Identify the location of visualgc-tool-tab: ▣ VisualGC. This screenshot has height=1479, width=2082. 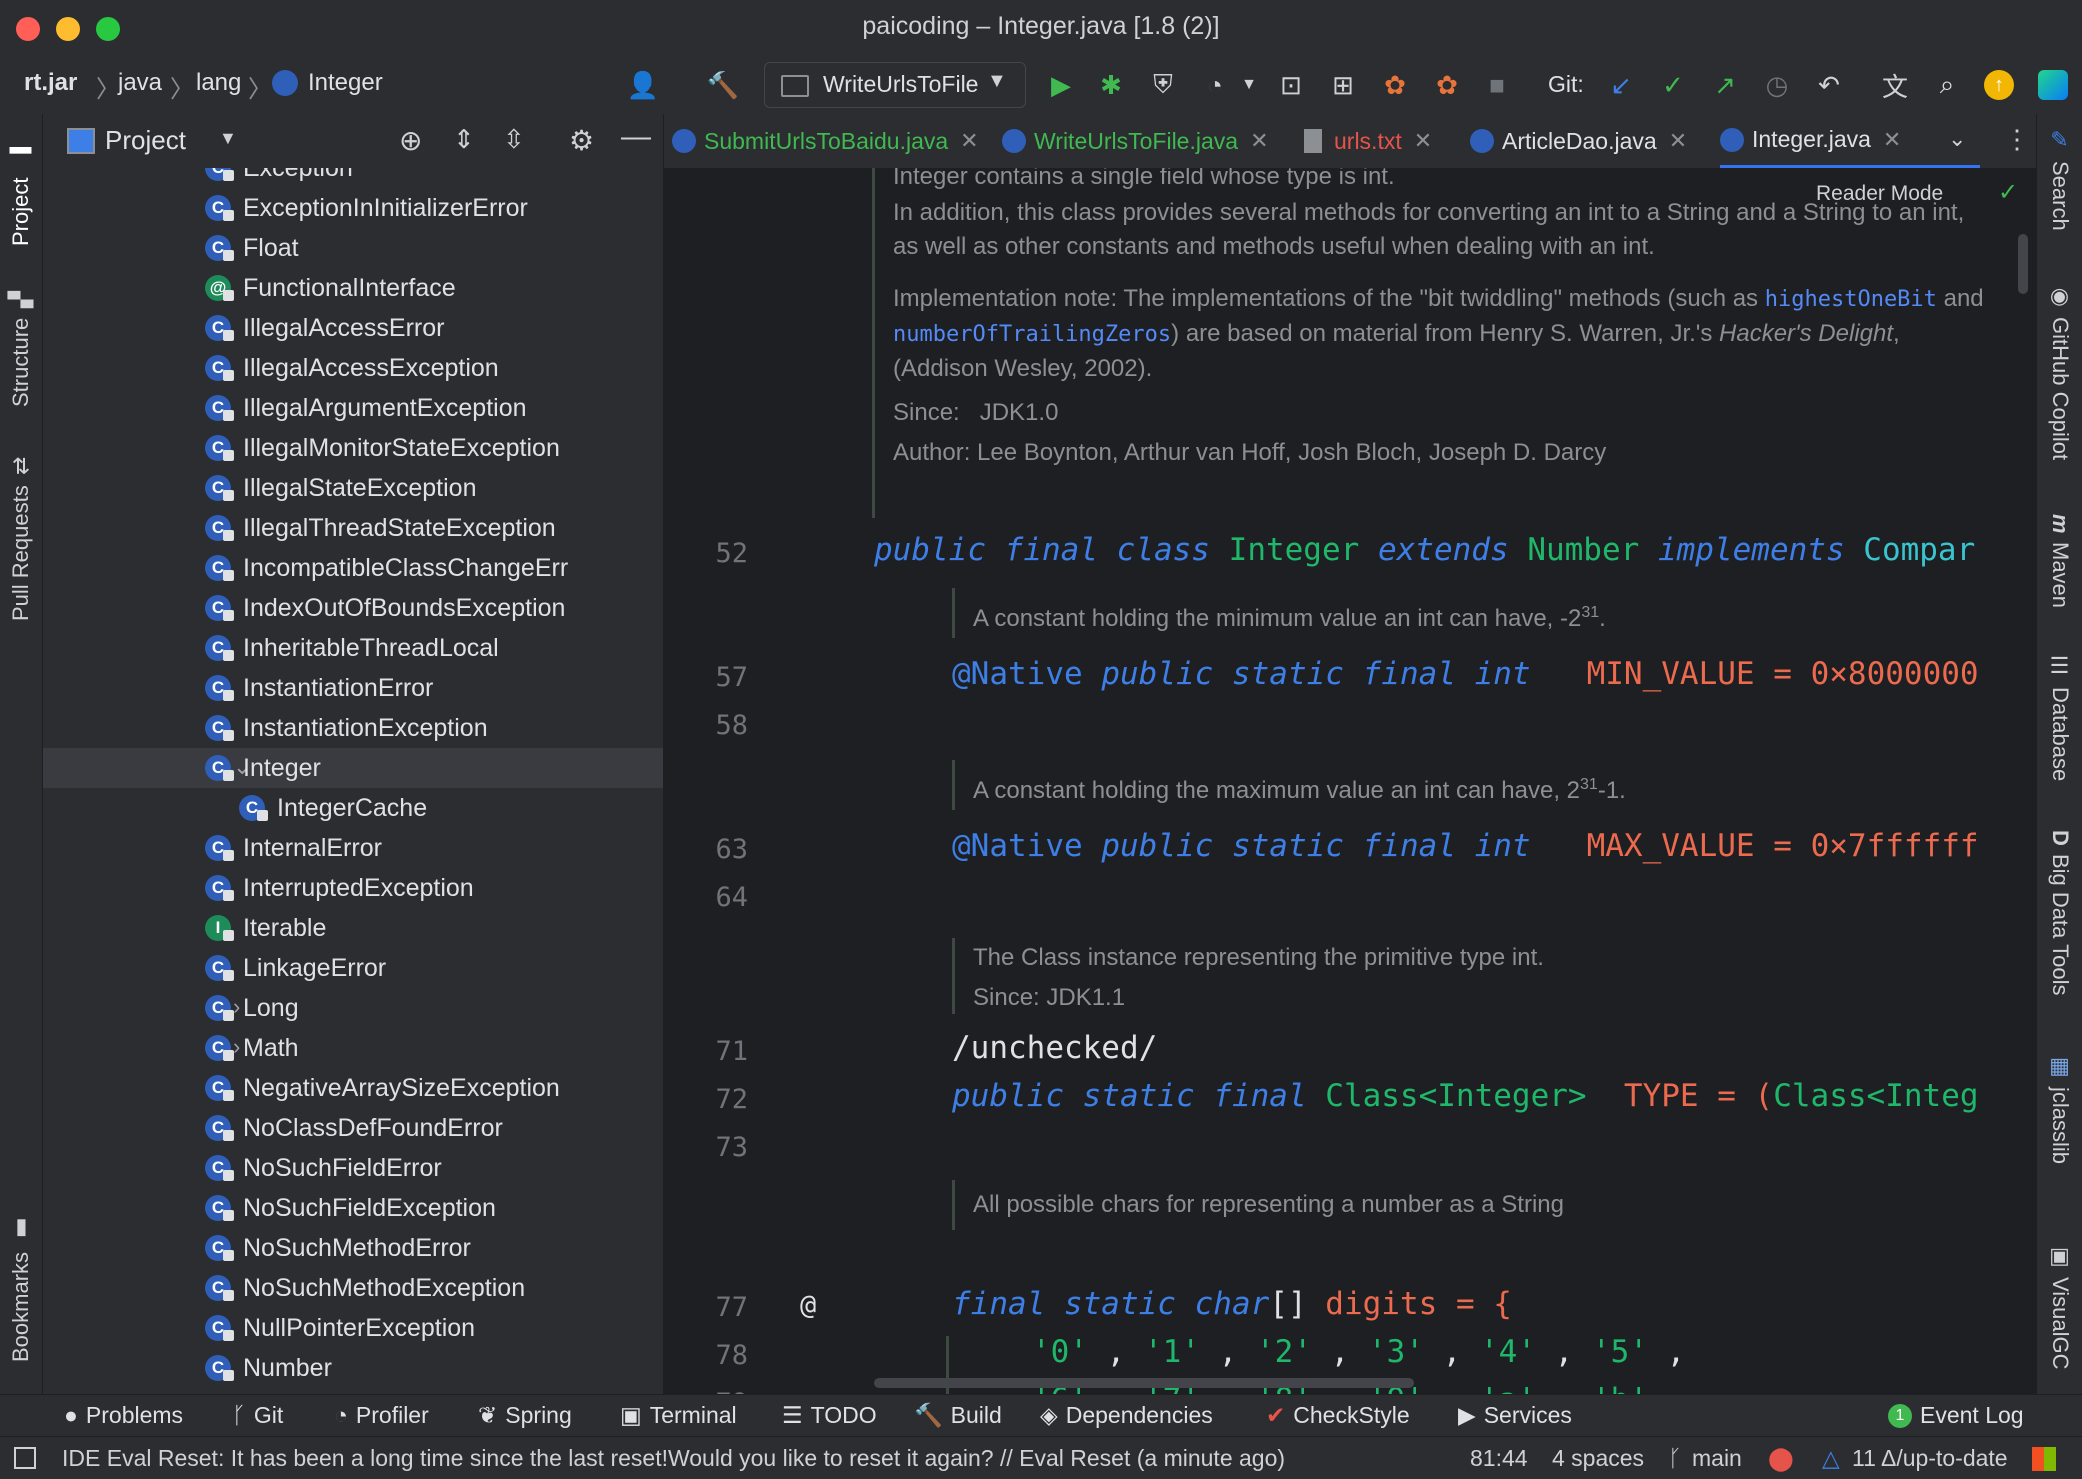
(2060, 1307).